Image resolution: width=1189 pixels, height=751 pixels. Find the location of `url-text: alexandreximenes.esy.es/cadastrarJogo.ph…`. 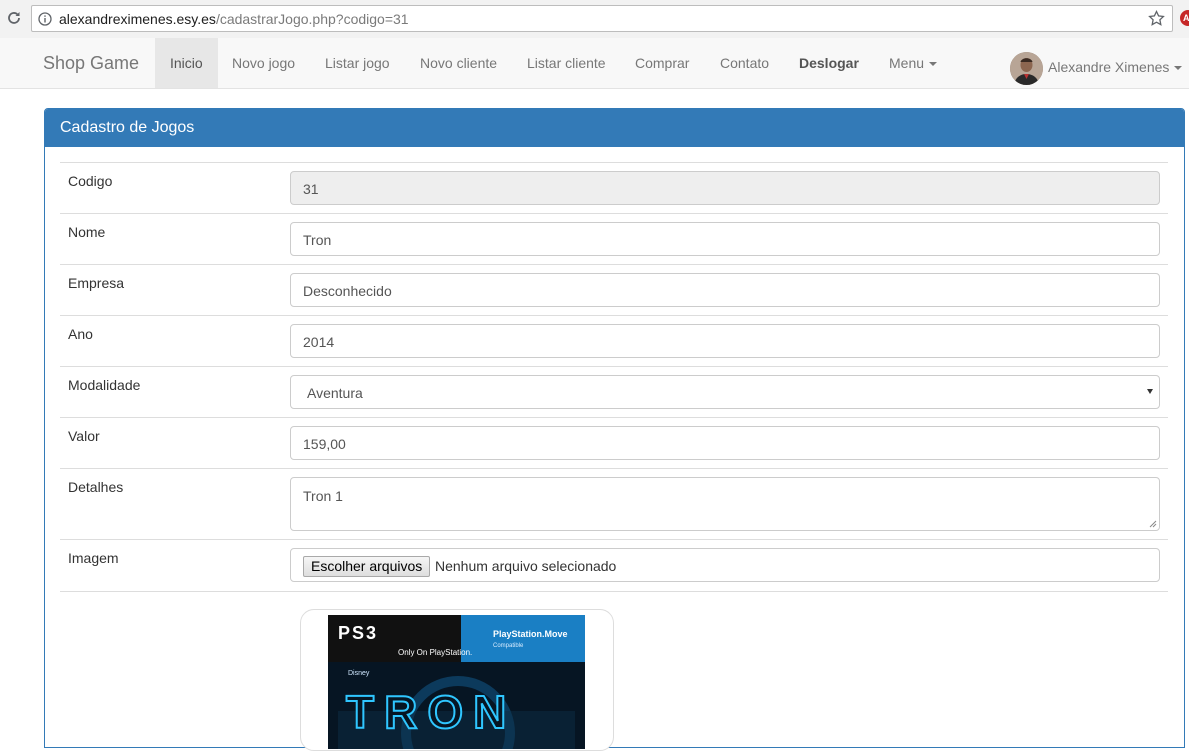

url-text: alexandreximenes.esy.es/cadastrarJogo.ph… is located at coordinates (234, 19).